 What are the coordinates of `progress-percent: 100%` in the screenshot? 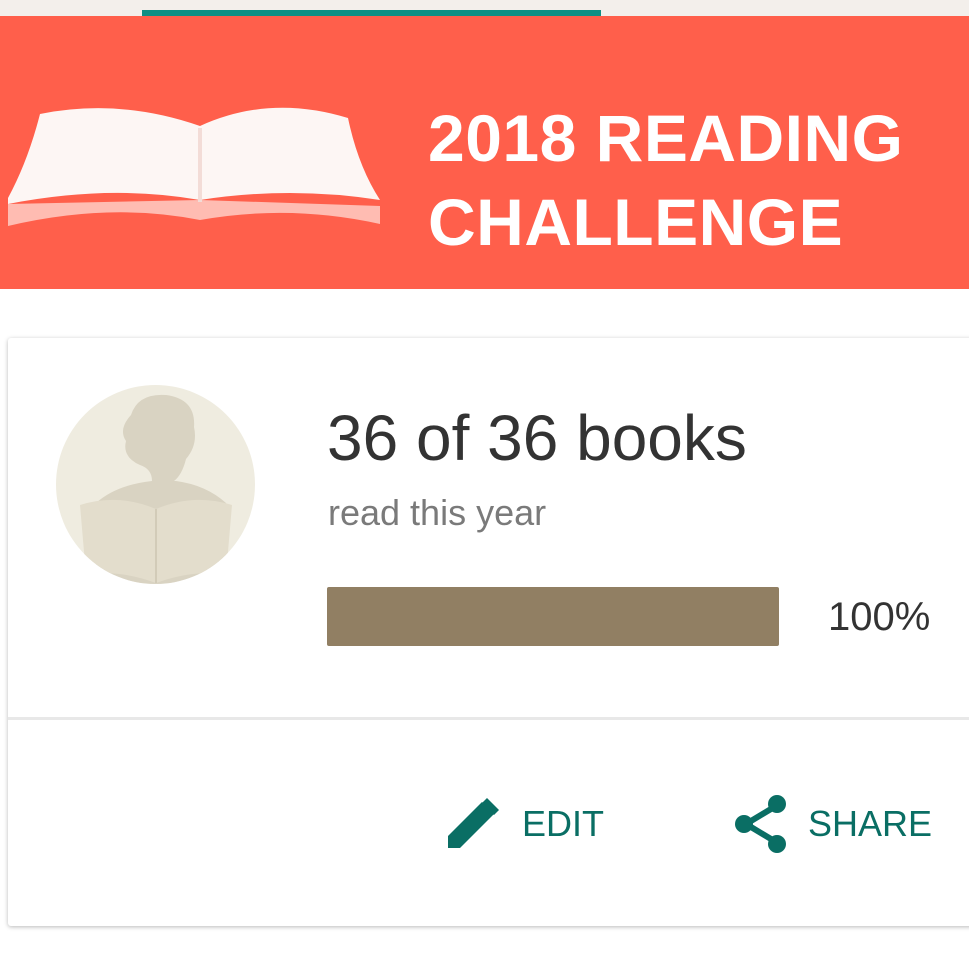 It's located at (879, 617).